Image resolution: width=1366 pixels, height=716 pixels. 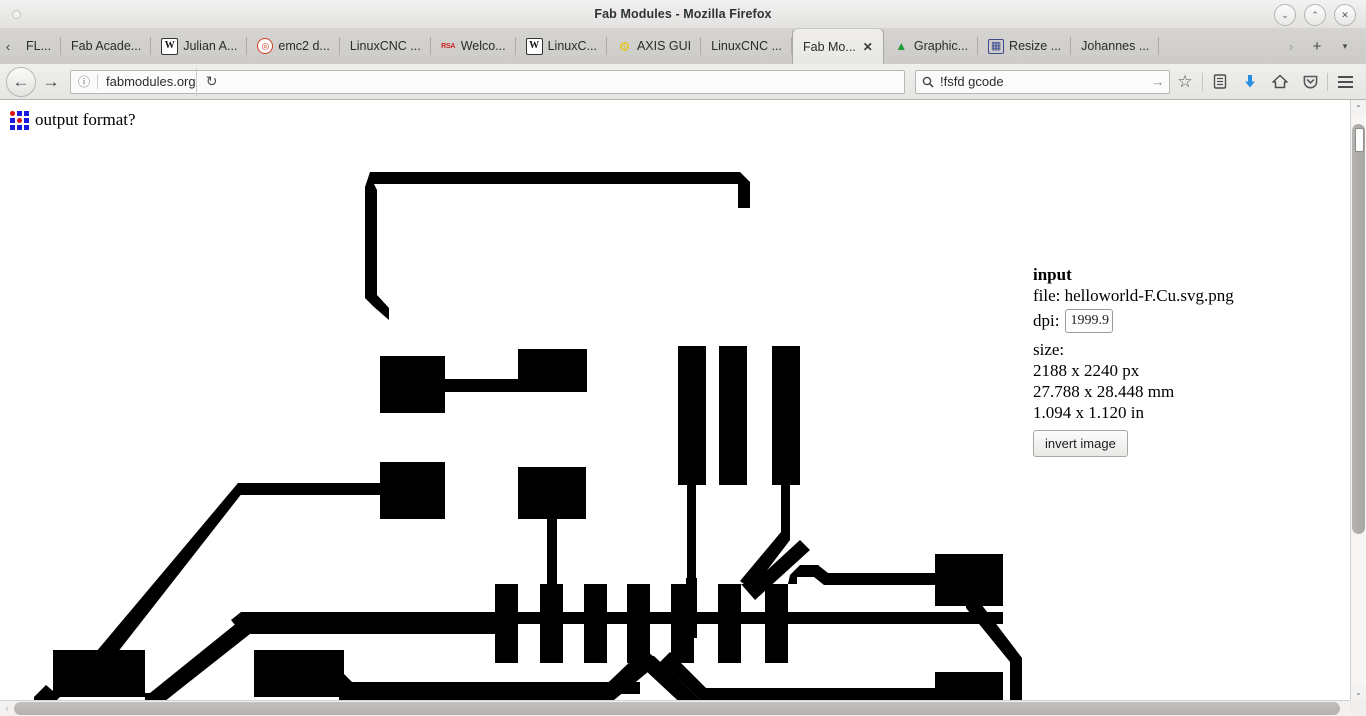 What do you see at coordinates (1358, 108) in the screenshot?
I see `scroll-up-icon: ⌃` at bounding box center [1358, 108].